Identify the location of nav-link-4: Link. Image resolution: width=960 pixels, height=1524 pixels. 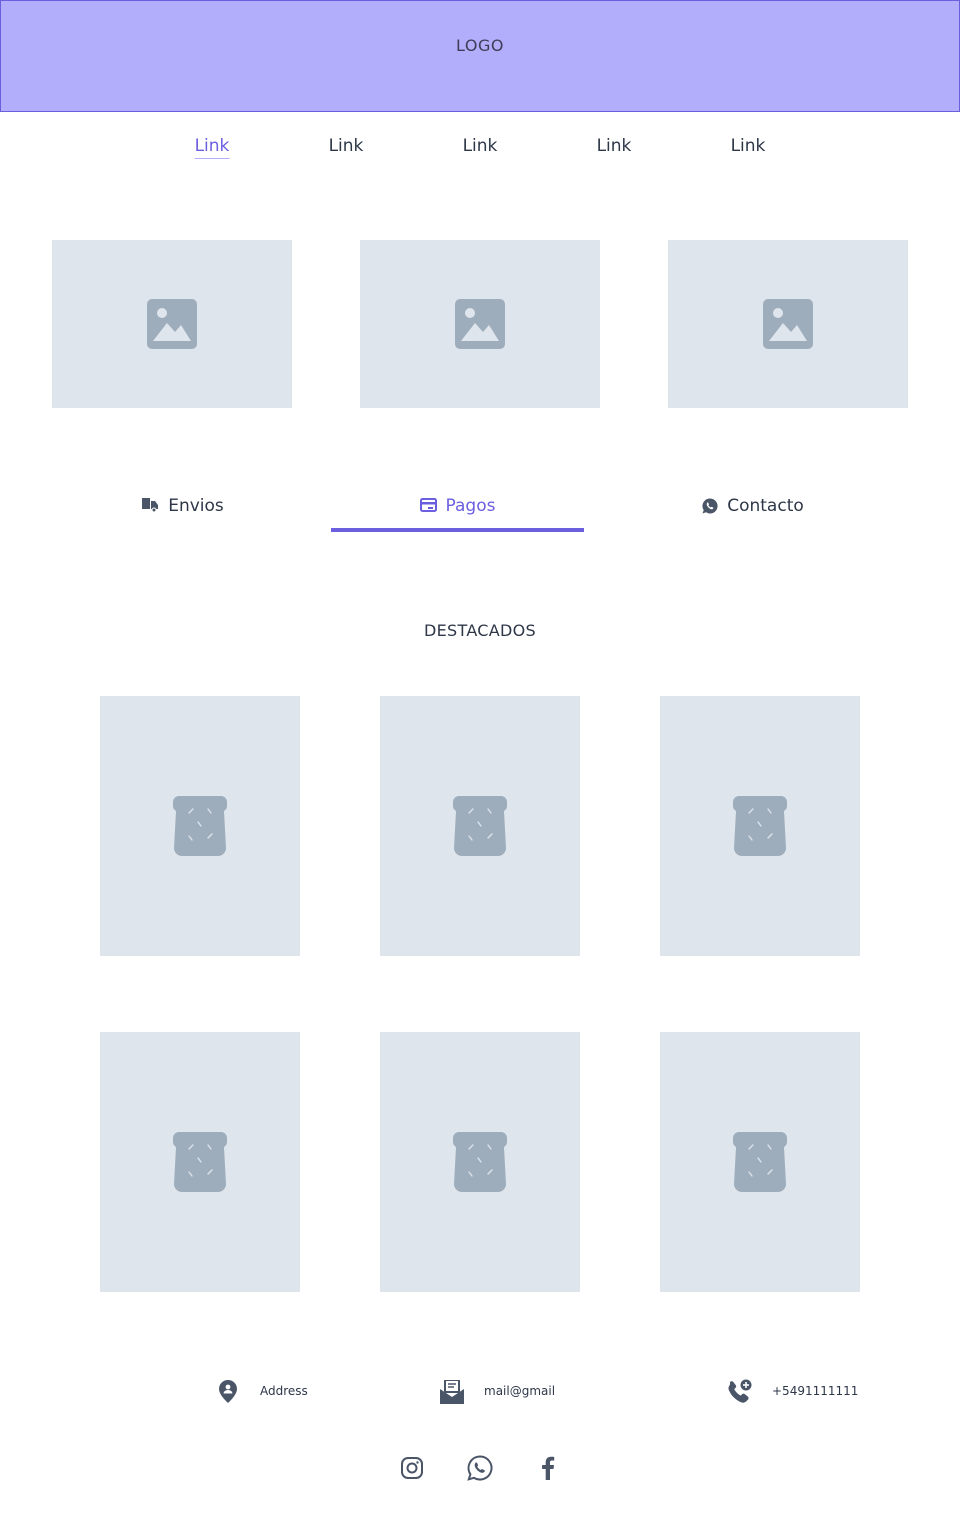
(614, 147).